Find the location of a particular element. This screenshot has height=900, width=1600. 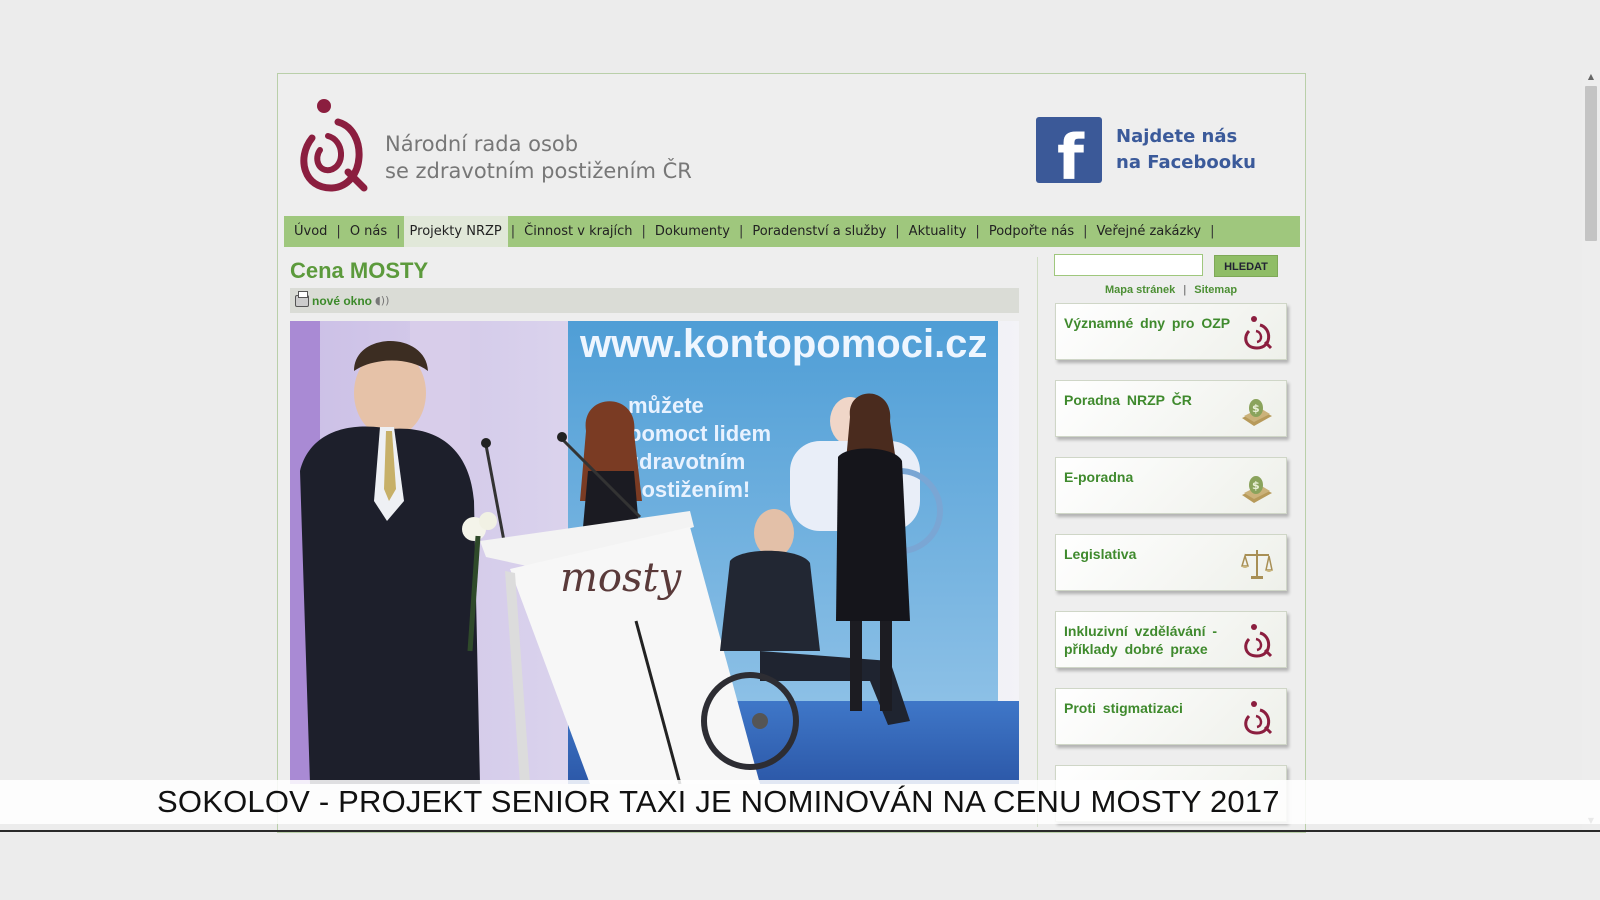

speaker-icon: ◖)) is located at coordinates (382, 300).